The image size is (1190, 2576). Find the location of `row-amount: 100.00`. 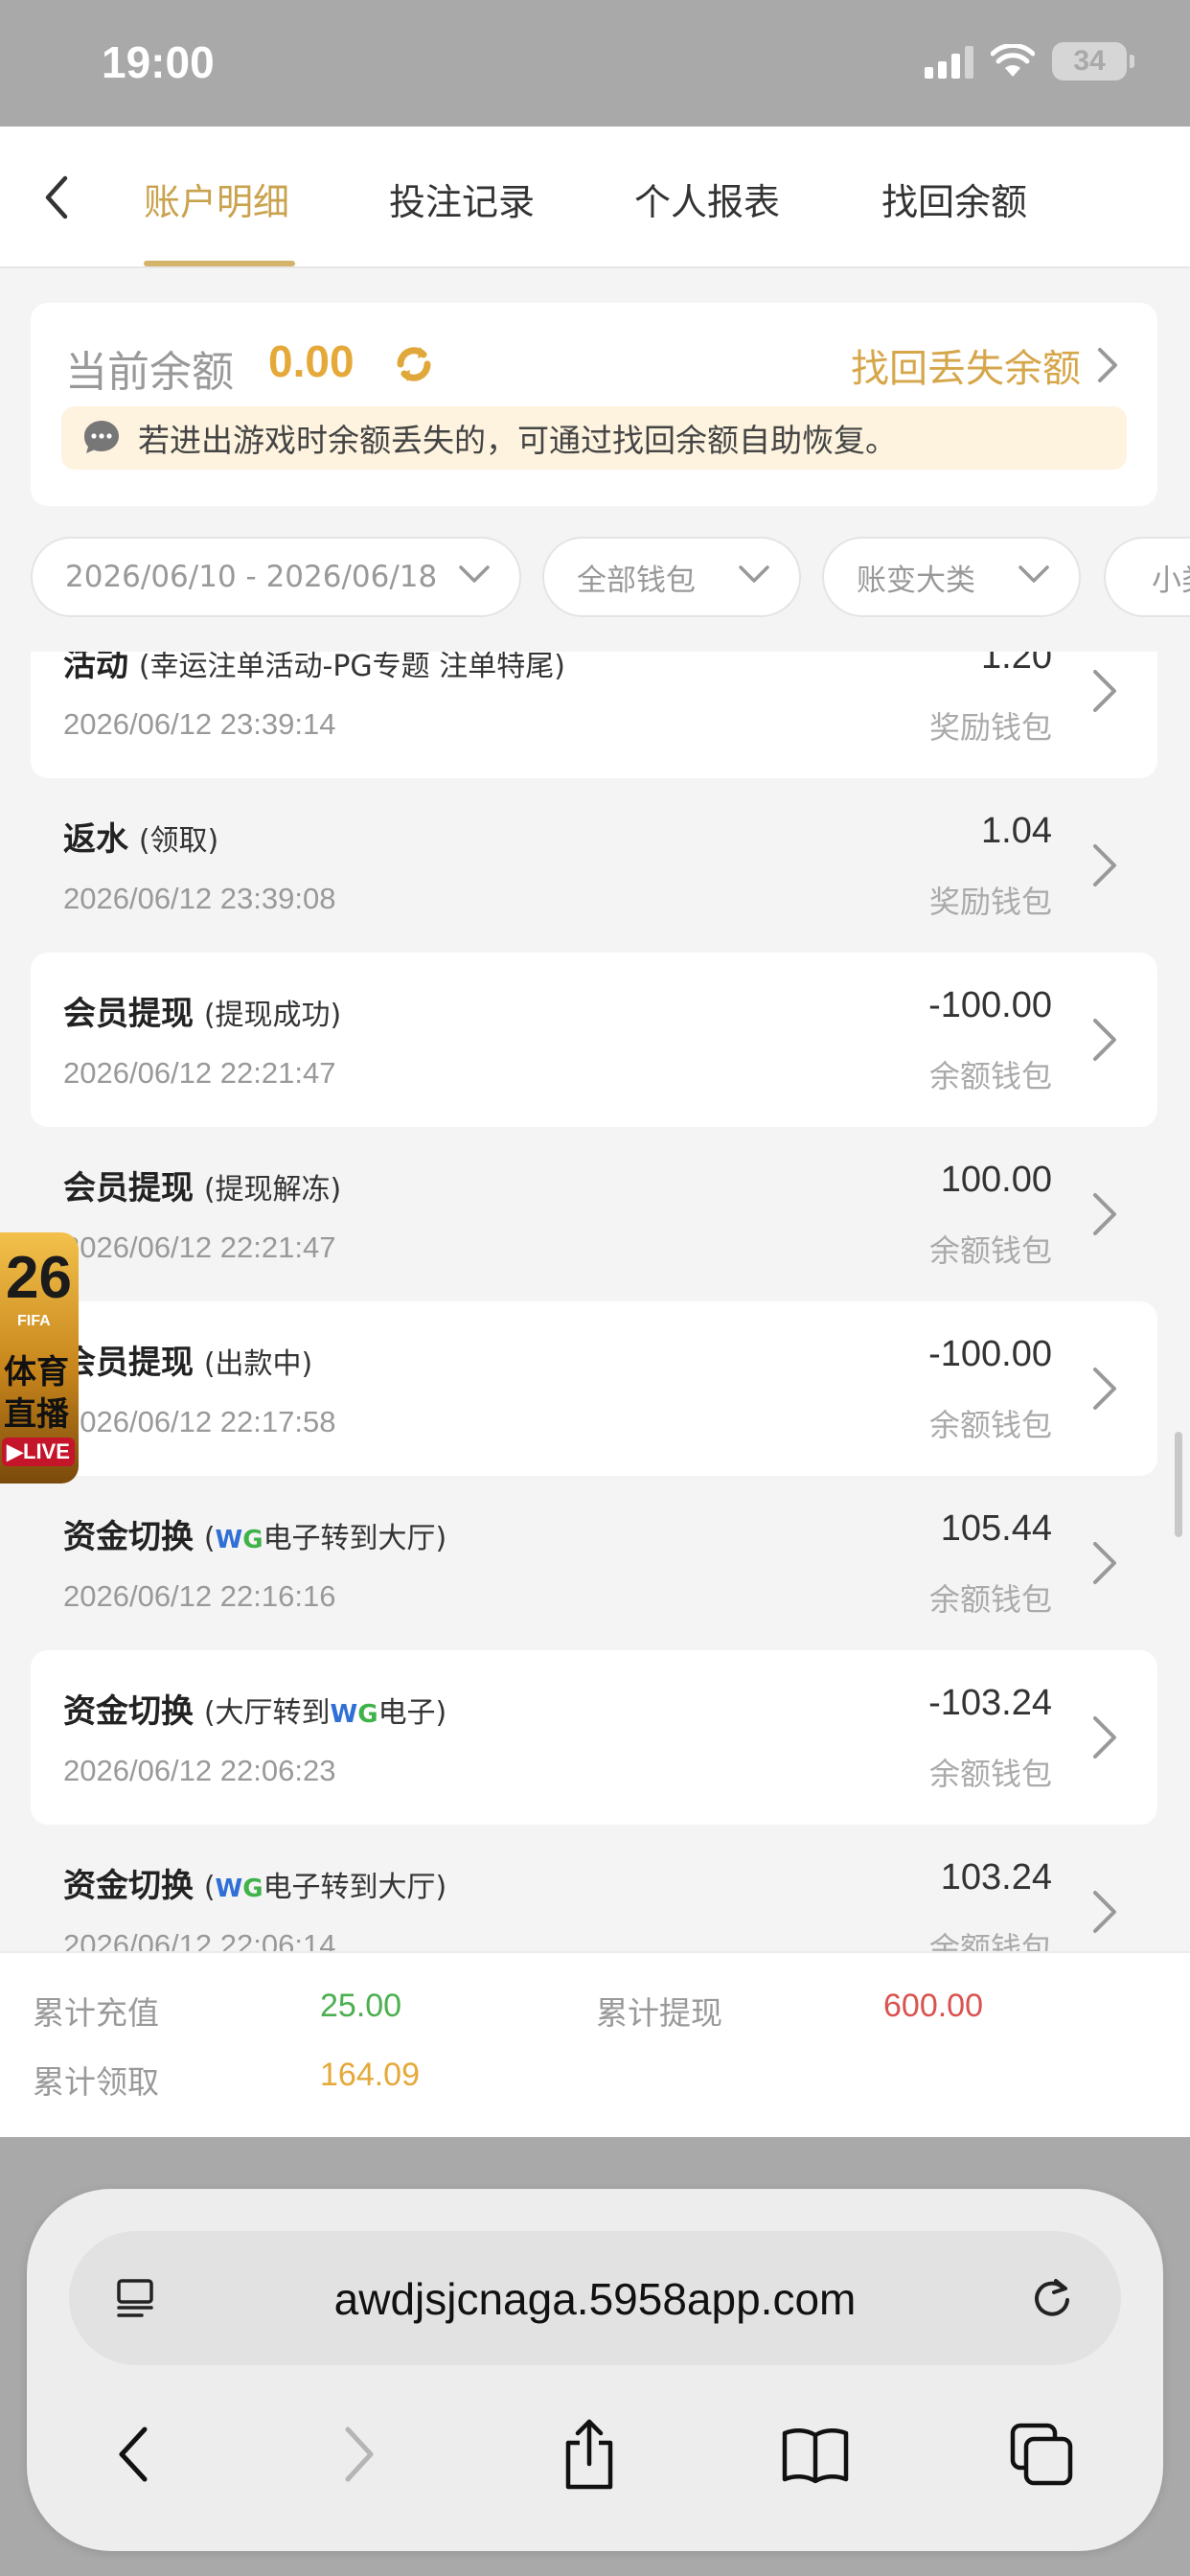

row-amount: 100.00 is located at coordinates (996, 1180).